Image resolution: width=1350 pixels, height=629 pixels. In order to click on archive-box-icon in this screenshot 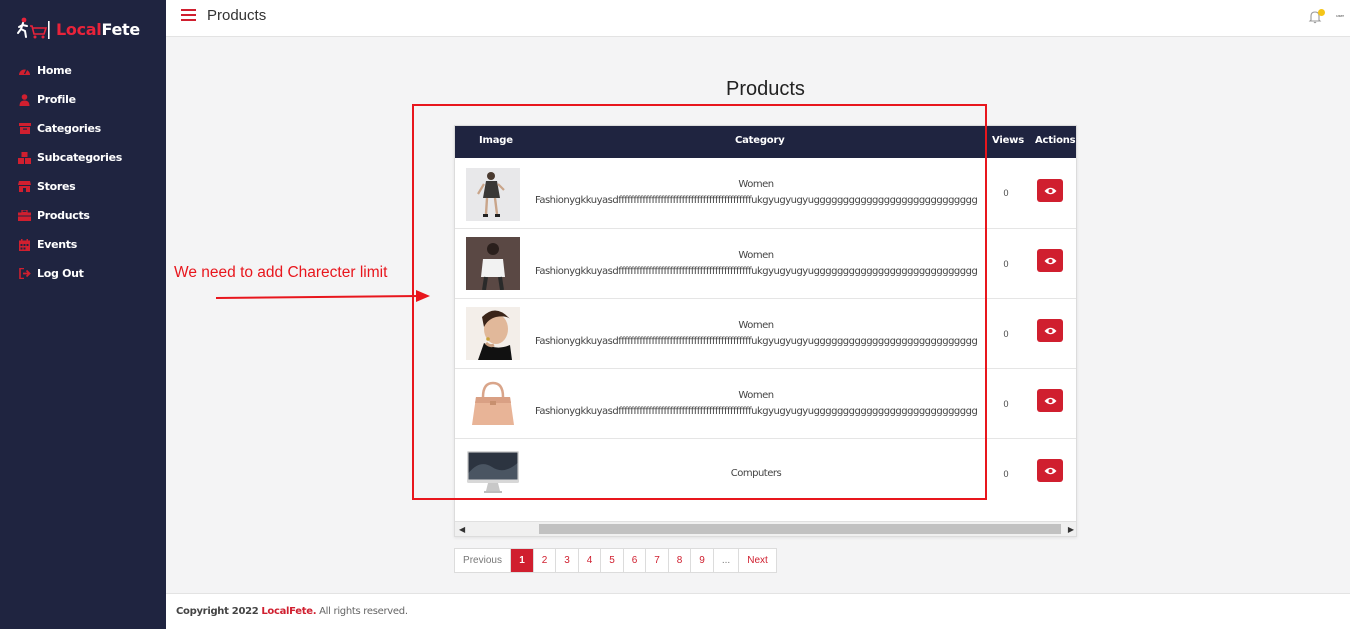, I will do `click(24, 128)`.